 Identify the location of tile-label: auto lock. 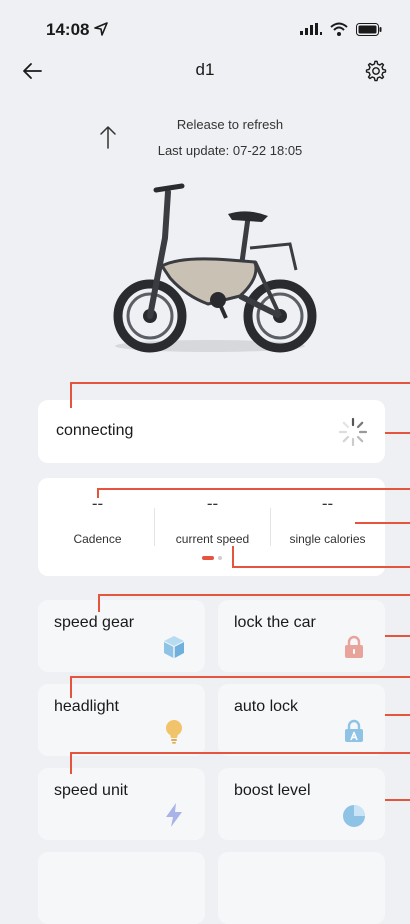
(266, 706).